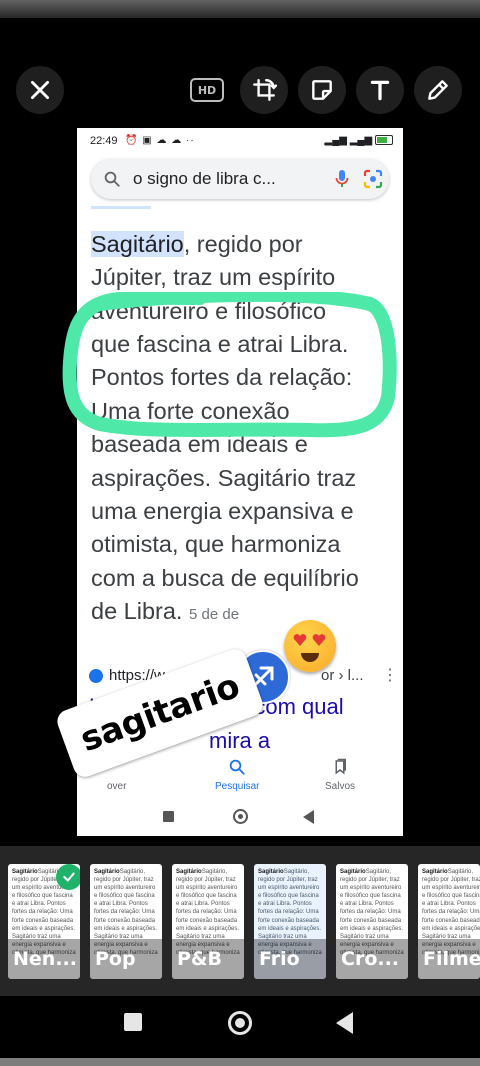  What do you see at coordinates (224, 477) in the screenshot?
I see `article-line: aspirações. Sagitário traz` at bounding box center [224, 477].